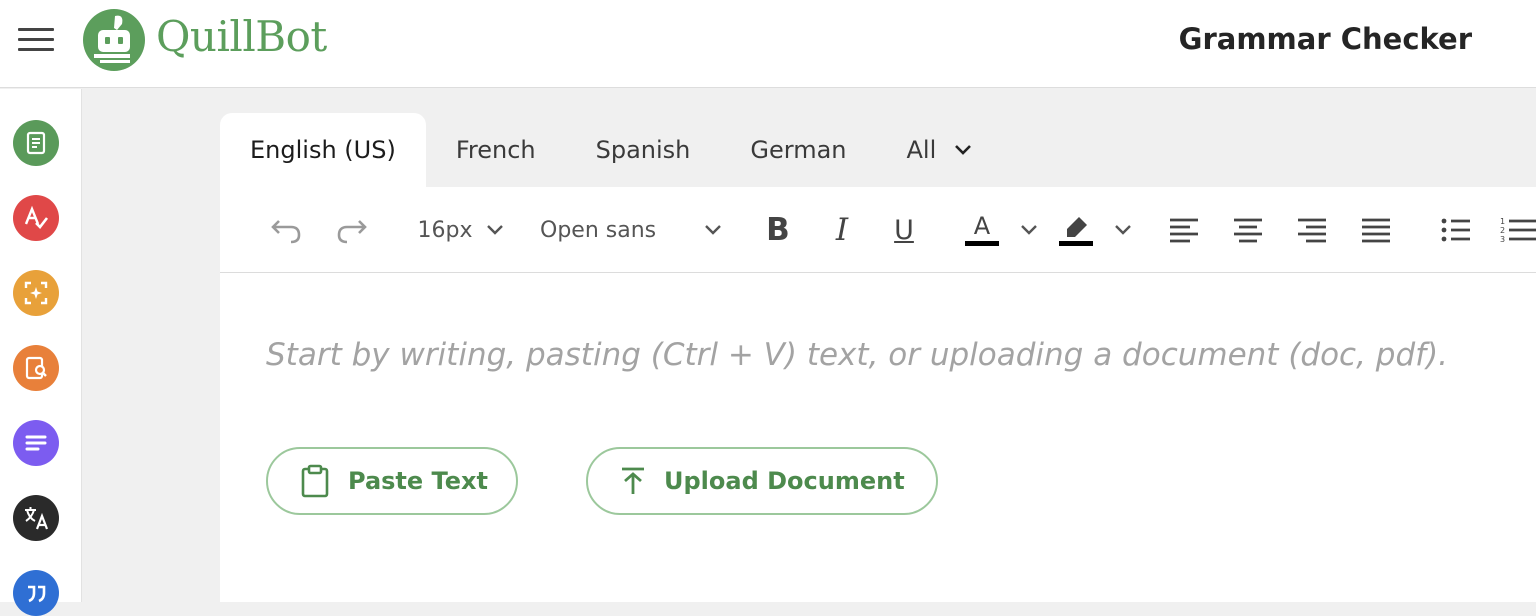 The height and width of the screenshot is (616, 1536). I want to click on bullet-list-button, so click(1456, 230).